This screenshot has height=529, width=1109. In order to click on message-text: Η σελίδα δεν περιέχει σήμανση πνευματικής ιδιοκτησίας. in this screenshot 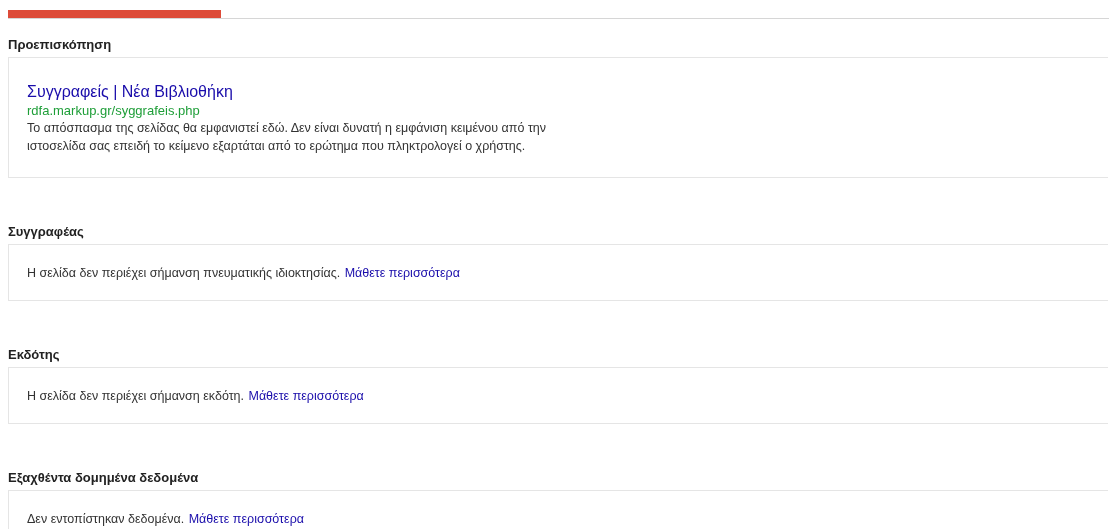, I will do `click(184, 273)`.